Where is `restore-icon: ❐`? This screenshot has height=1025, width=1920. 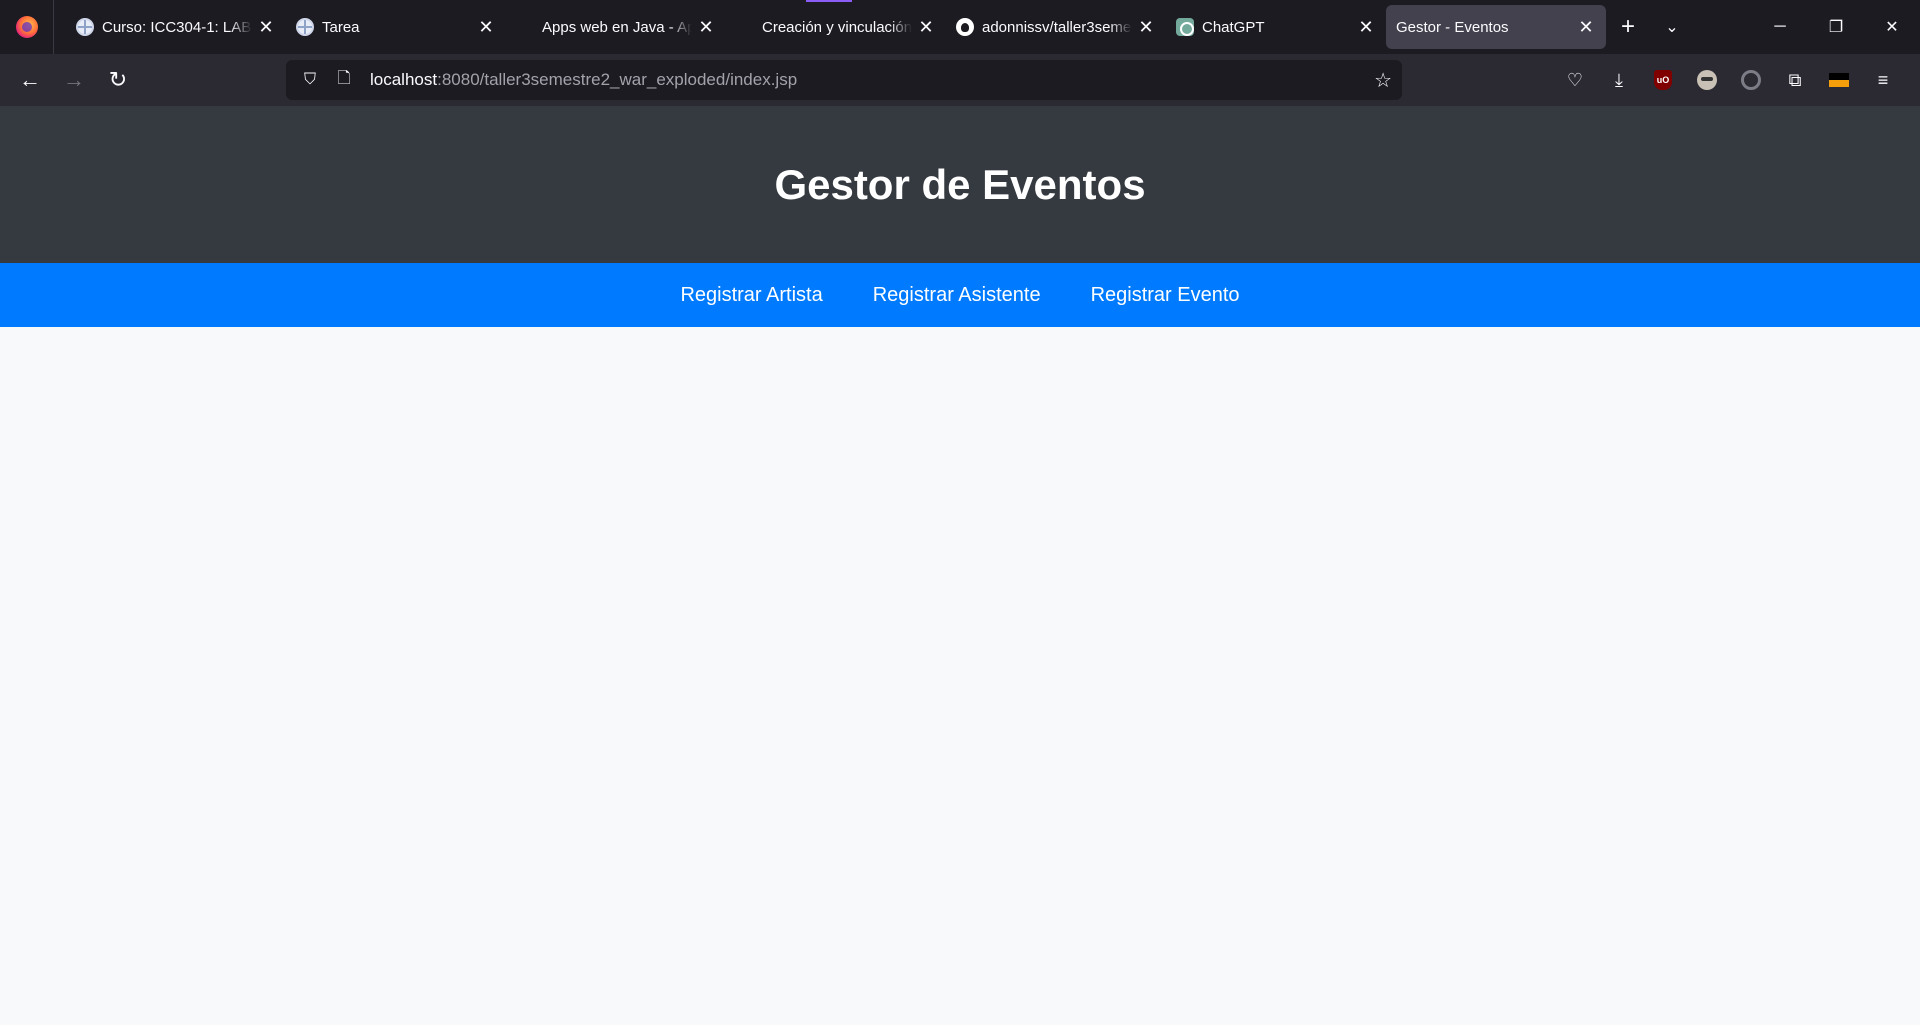 restore-icon: ❐ is located at coordinates (1836, 27).